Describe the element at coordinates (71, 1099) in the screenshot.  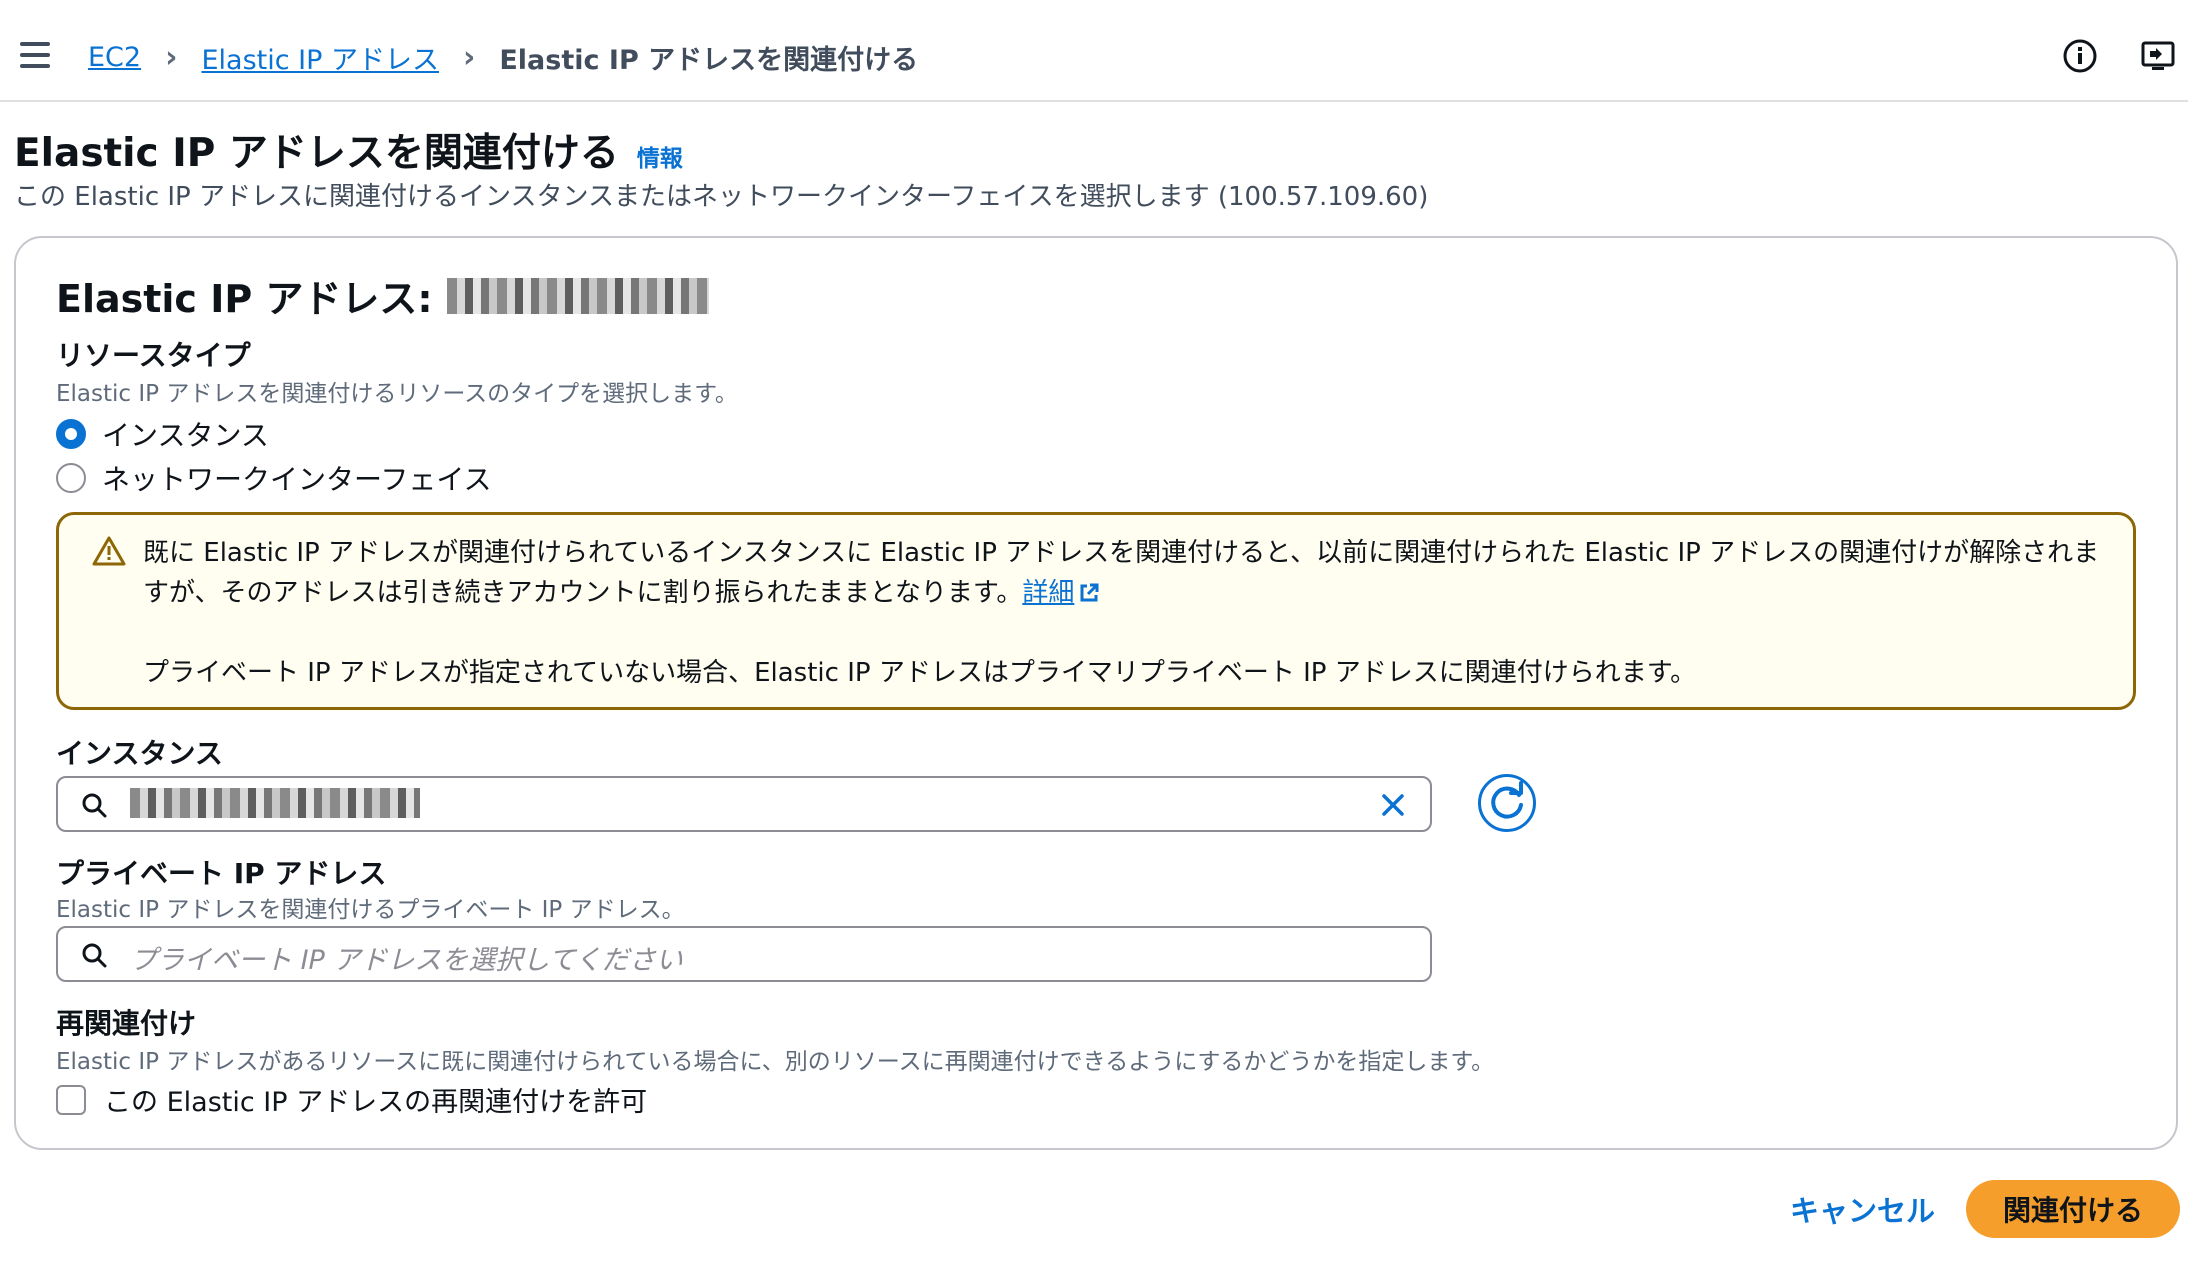
I see `checkbox-unchecked-icon` at that location.